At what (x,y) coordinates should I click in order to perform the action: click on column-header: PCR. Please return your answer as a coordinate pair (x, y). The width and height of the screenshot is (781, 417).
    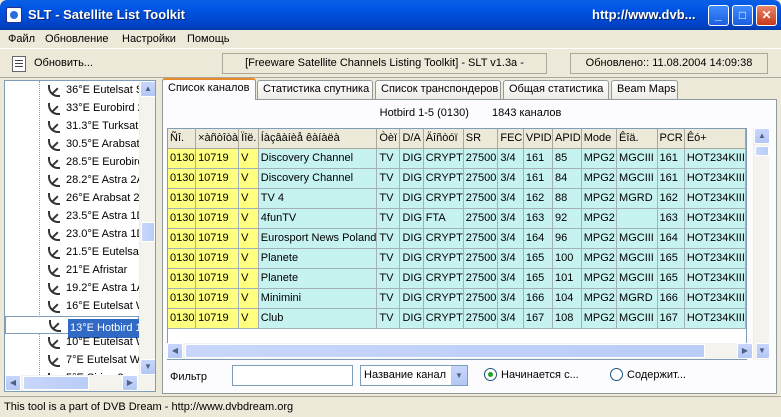
    Looking at the image, I should click on (671, 139).